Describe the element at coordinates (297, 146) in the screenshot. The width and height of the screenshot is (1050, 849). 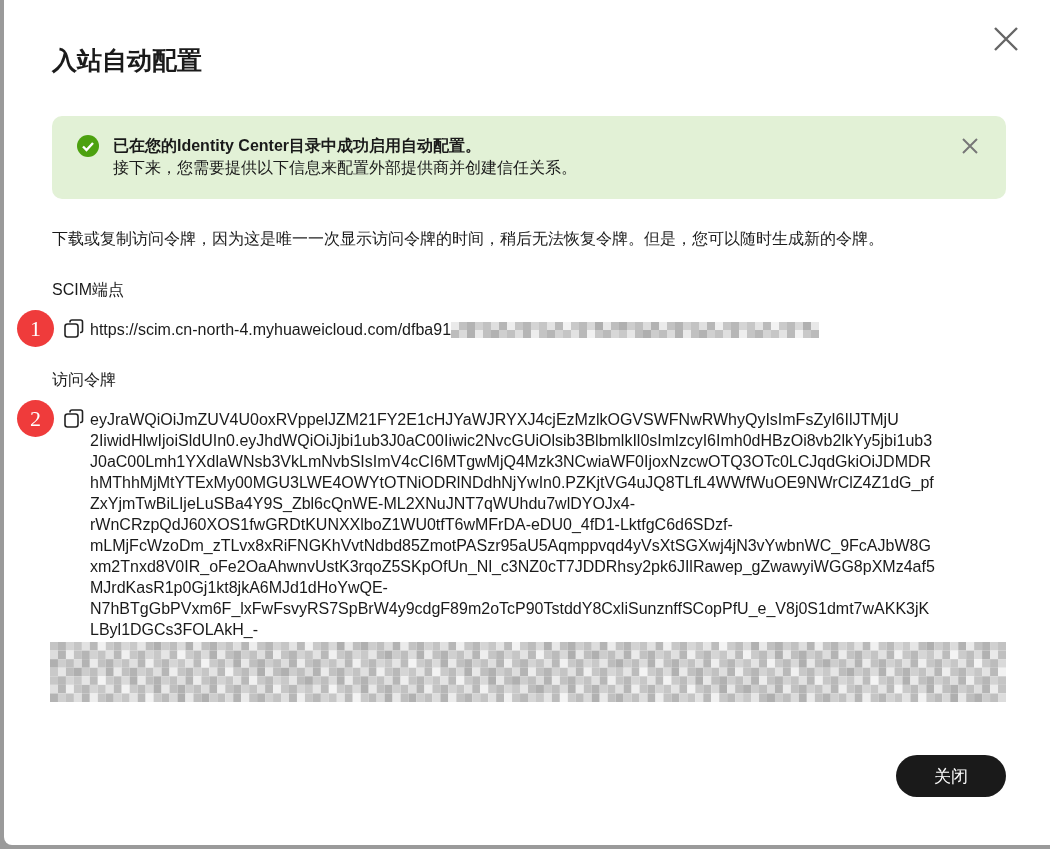
I see `alert-title: 已在您的Identity Center目录中成功启用自动配置。` at that location.